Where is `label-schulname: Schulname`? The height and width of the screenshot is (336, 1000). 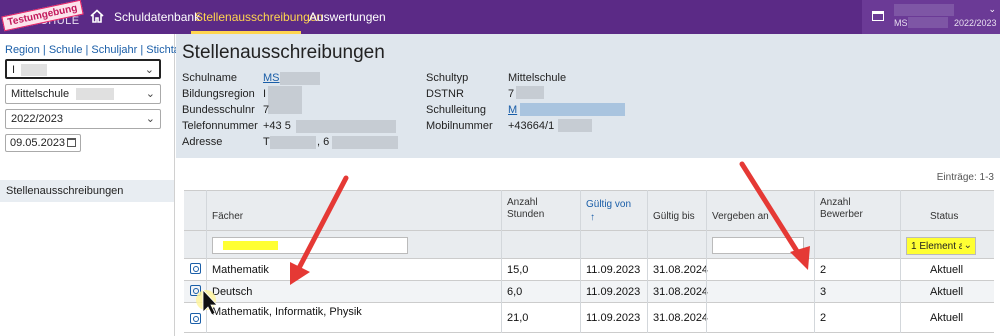
label-schulname: Schulname is located at coordinates (210, 78).